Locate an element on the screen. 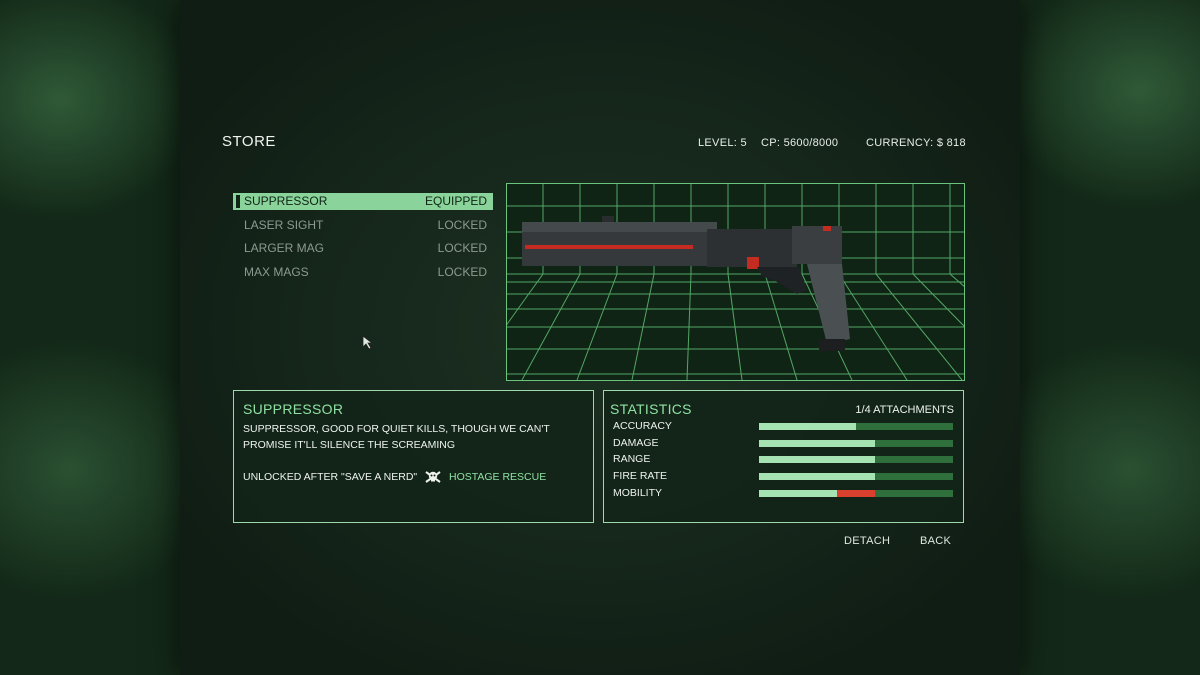 Image resolution: width=1200 pixels, height=675 pixels. stat-label: FIRE RATE is located at coordinates (640, 476).